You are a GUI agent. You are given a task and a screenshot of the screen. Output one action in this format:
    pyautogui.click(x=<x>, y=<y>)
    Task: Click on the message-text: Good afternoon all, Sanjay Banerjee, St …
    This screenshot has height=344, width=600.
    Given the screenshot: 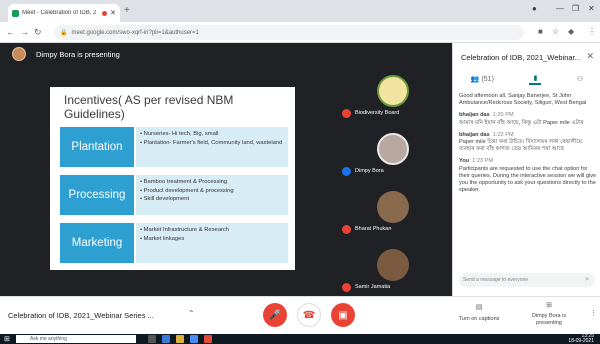 What is the action you would take?
    pyautogui.click(x=523, y=100)
    